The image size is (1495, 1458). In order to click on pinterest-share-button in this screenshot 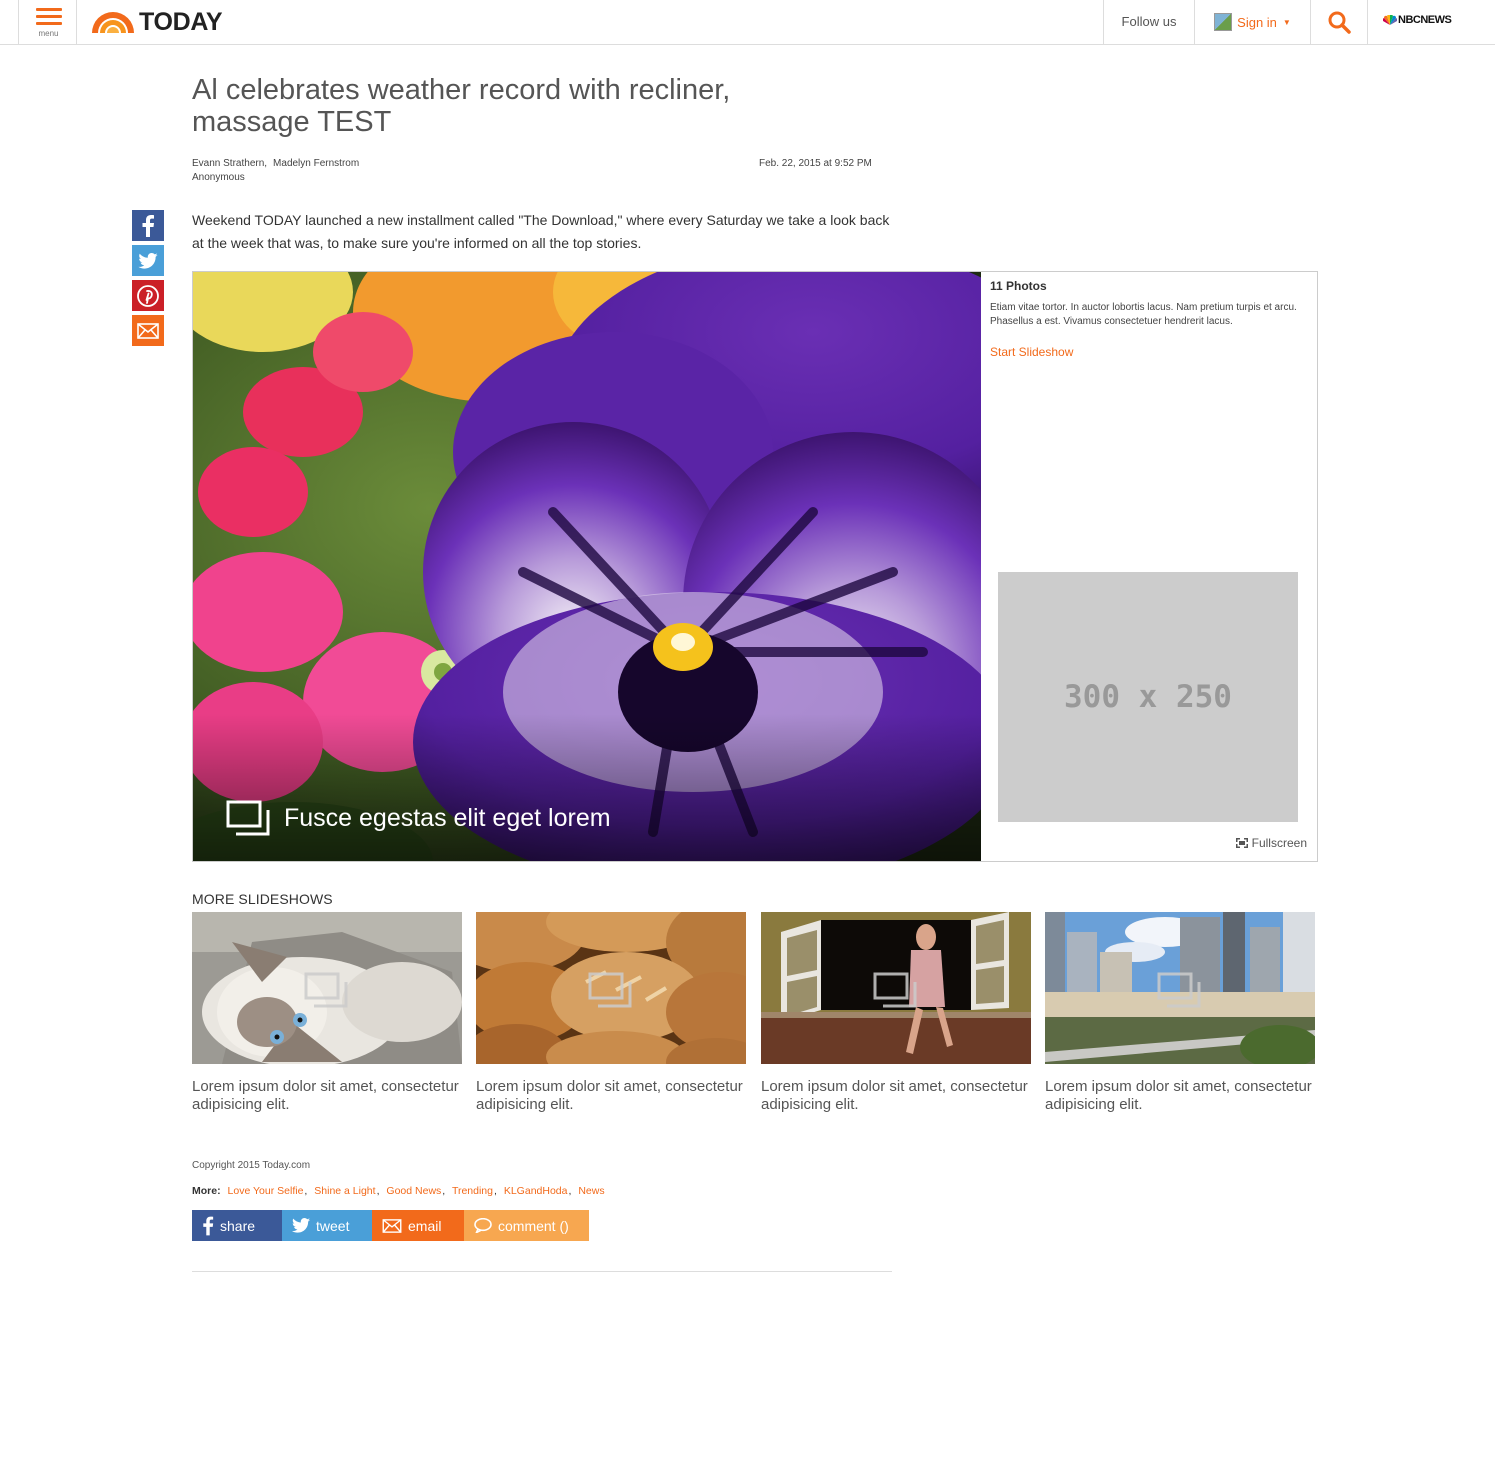, I will do `click(148, 295)`.